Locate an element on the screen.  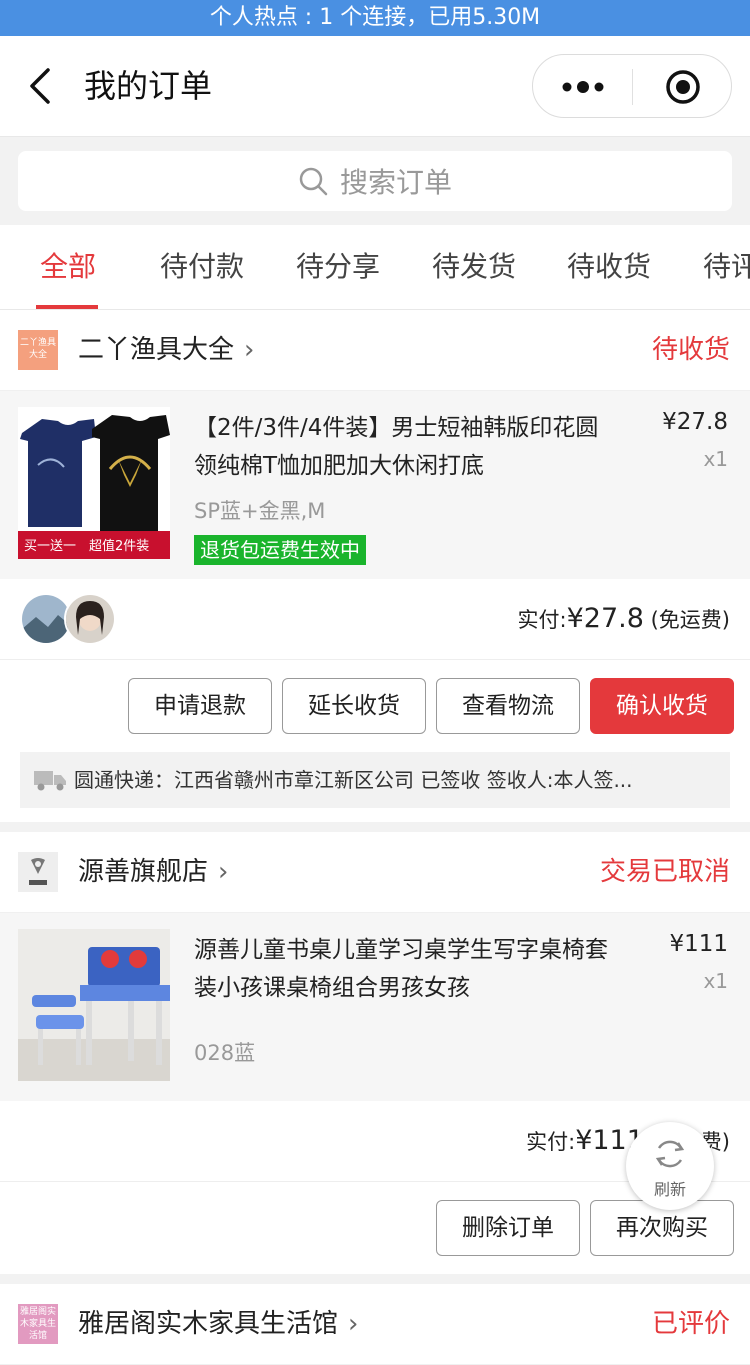
return-shipping-badge: 退货包运费生效中 is located at coordinates (280, 550).